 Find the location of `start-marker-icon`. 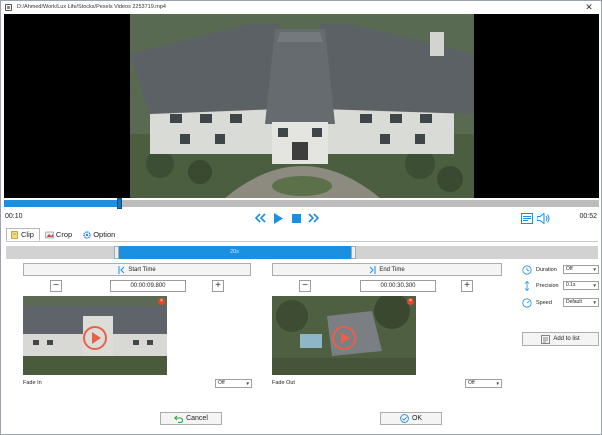

start-marker-icon is located at coordinates (121, 269).